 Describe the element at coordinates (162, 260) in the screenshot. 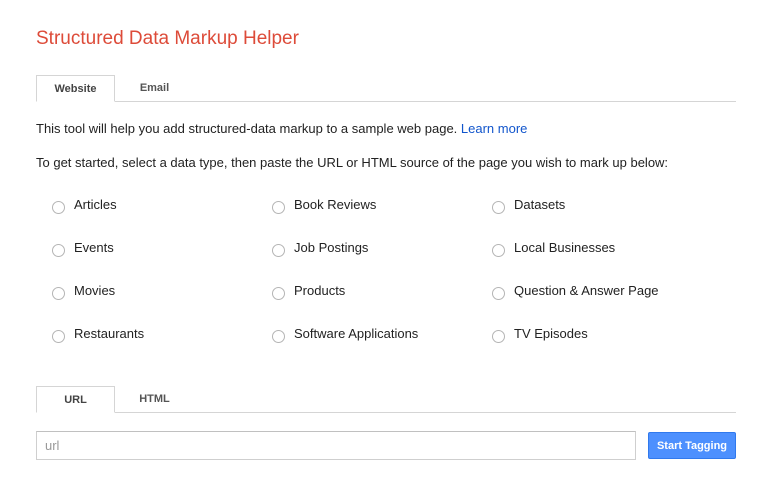

I see `data-type-option-events: Events` at that location.